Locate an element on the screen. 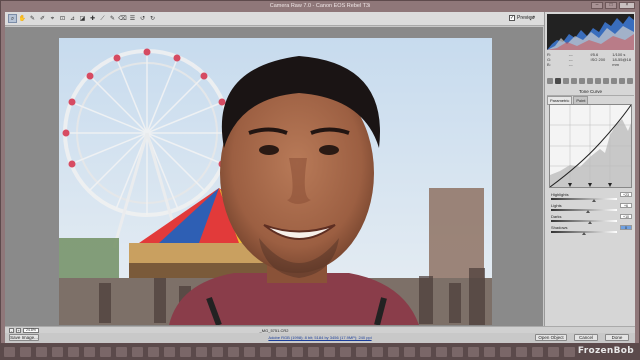 The width and height of the screenshot is (640, 360). window-controls: – □ × is located at coordinates (613, 5).